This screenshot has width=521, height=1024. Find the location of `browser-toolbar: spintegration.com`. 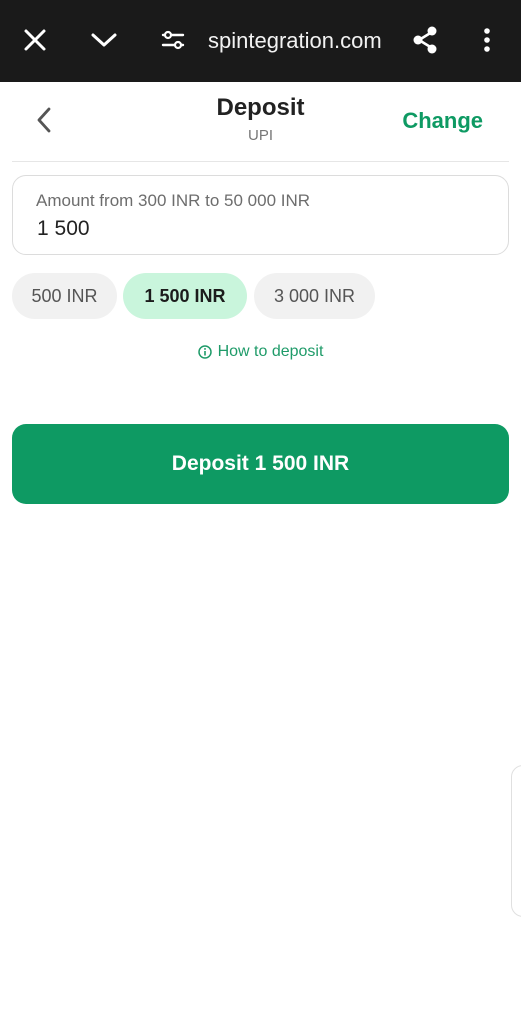

browser-toolbar: spintegration.com is located at coordinates (260, 41).